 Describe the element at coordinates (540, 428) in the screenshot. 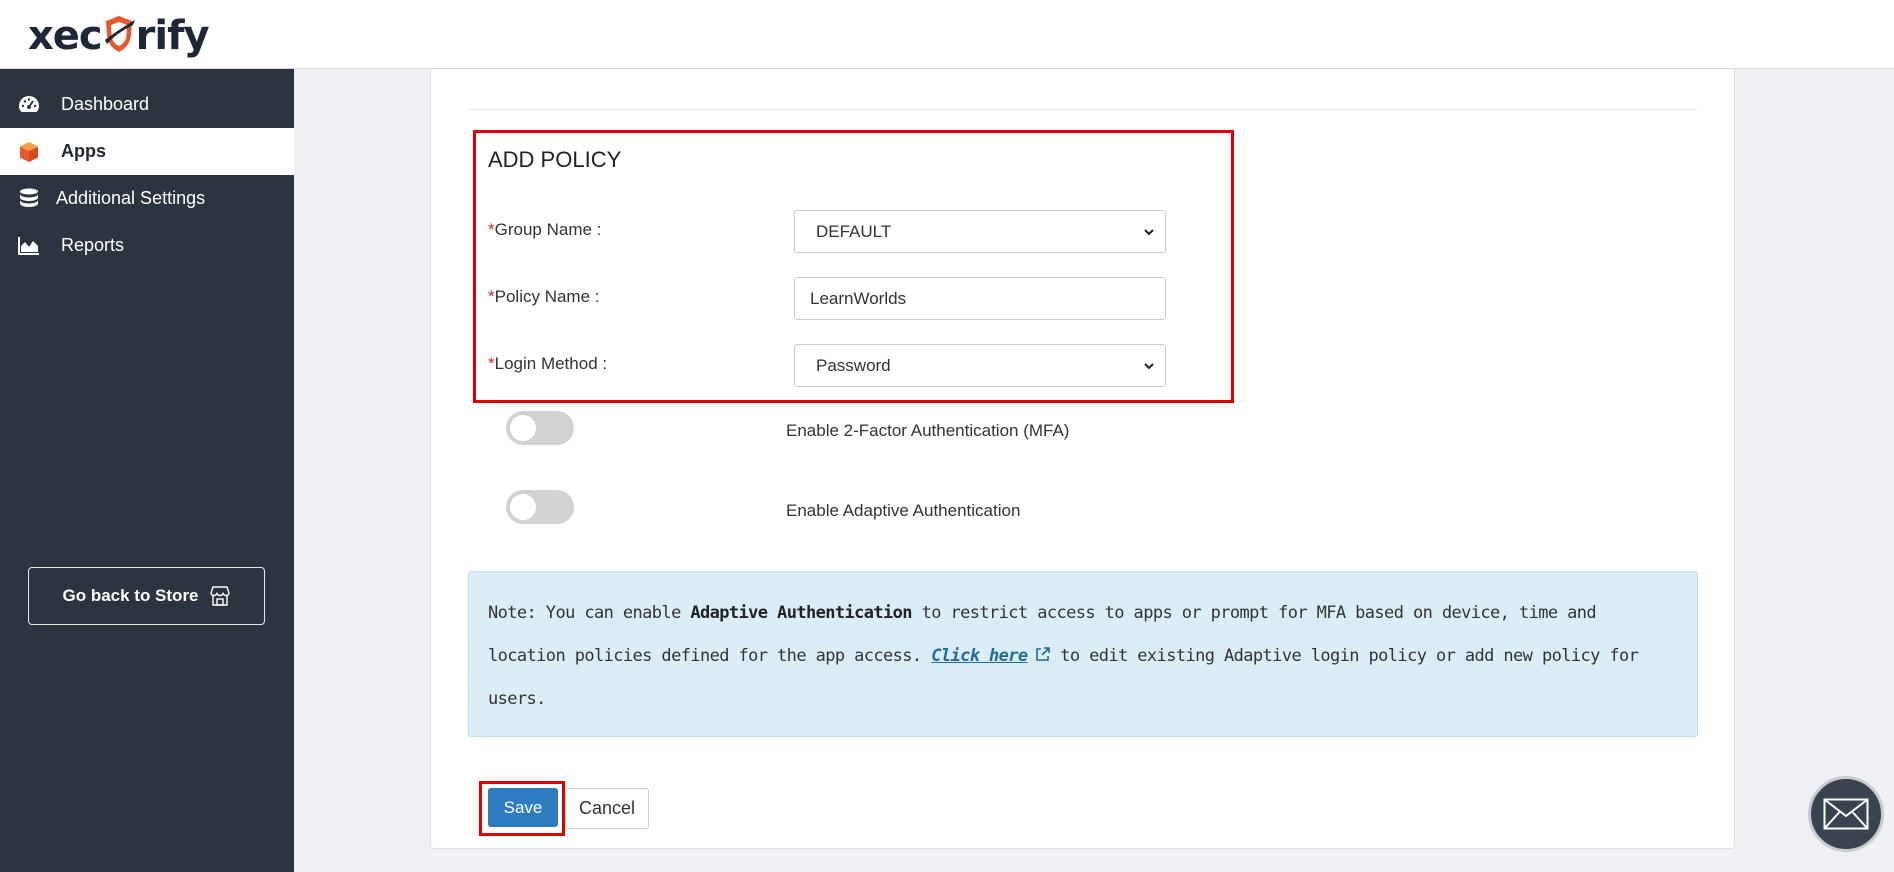

I see `mfa-toggle` at that location.